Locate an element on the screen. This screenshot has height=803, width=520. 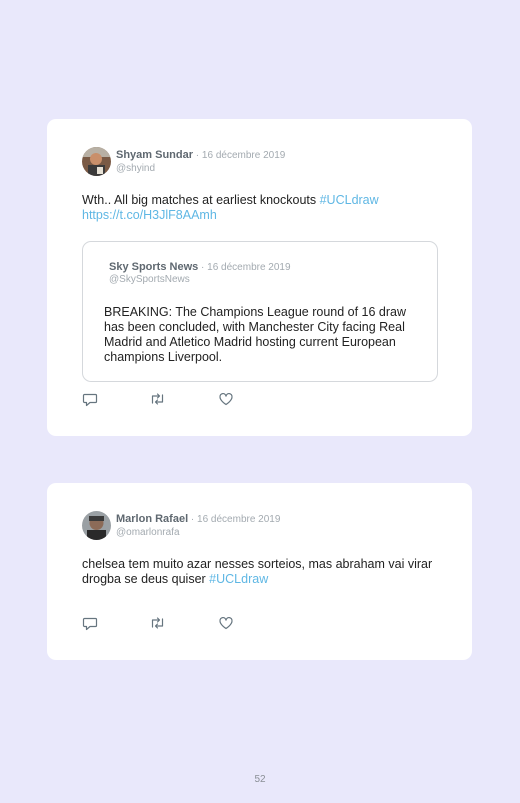
author-handle: @shyind is located at coordinates (135, 168).